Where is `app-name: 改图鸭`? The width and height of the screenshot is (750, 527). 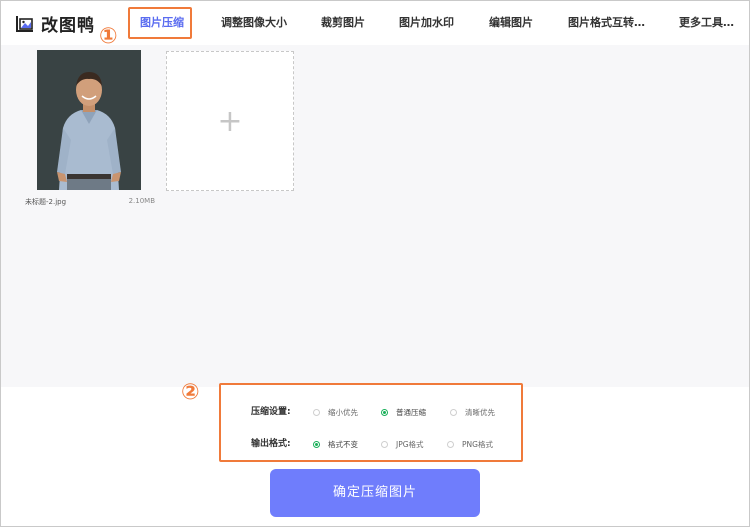
app-name: 改图鸭 is located at coordinates (68, 25).